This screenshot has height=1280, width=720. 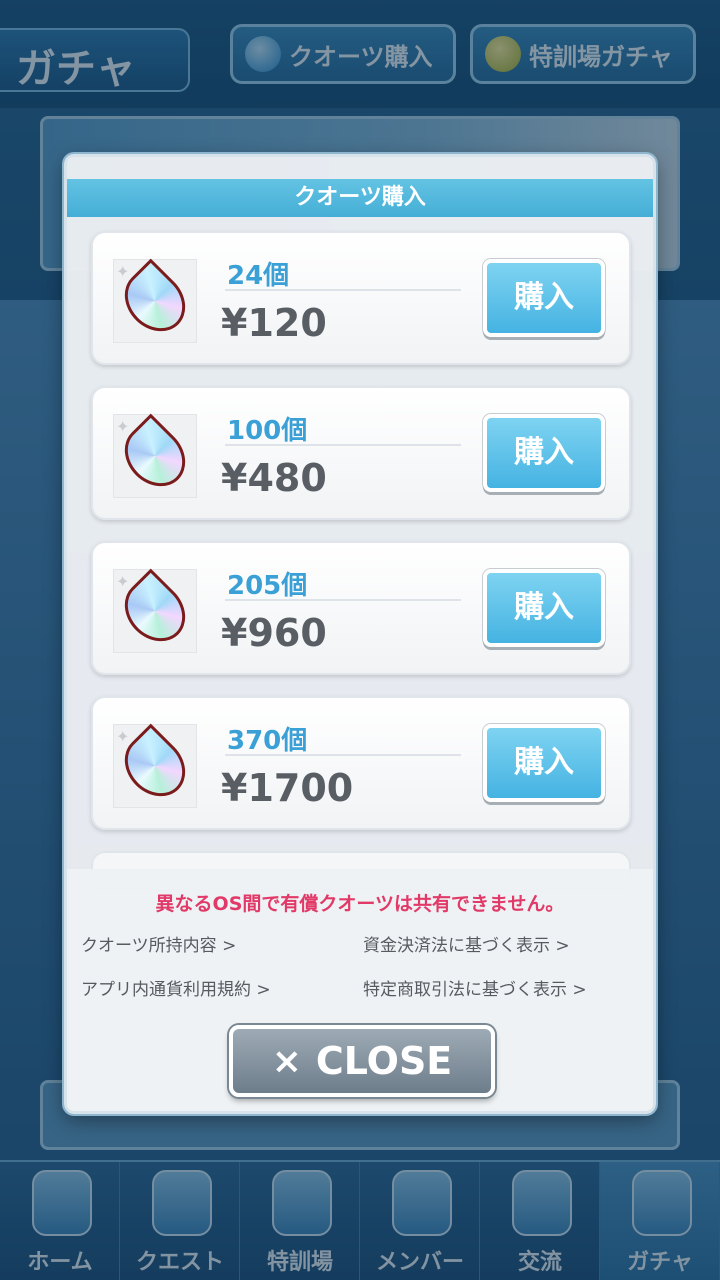 I want to click on item-price: ¥960, so click(x=274, y=633).